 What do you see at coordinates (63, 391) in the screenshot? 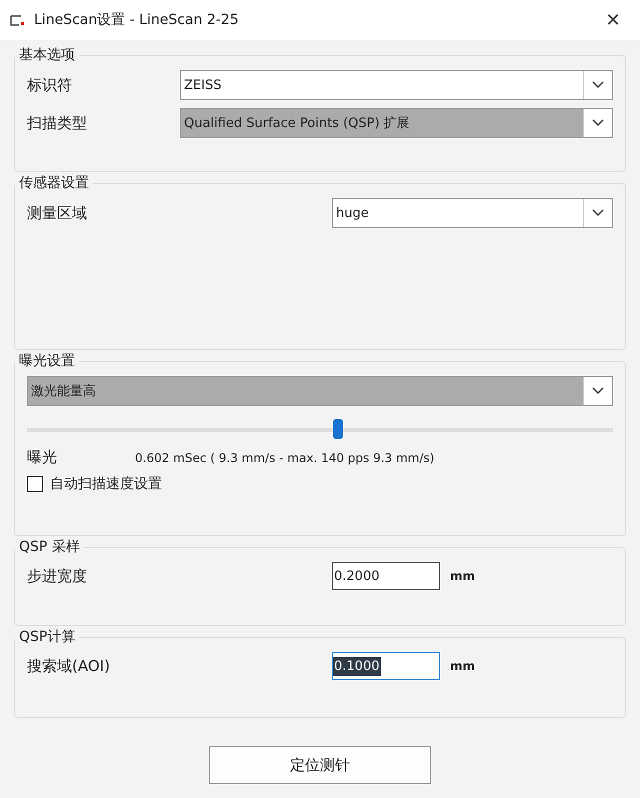
I see `dropdown-value: 激光能量高` at bounding box center [63, 391].